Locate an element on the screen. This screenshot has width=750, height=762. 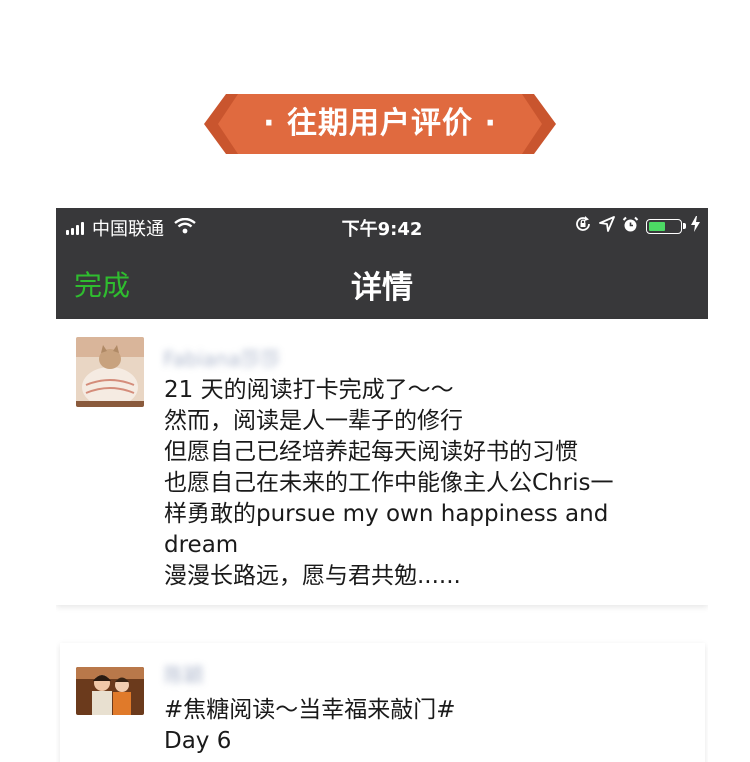
post-card: 陈颖 #焦糖阅读～当幸福来敲门# Day 6 is located at coordinates (382, 702).